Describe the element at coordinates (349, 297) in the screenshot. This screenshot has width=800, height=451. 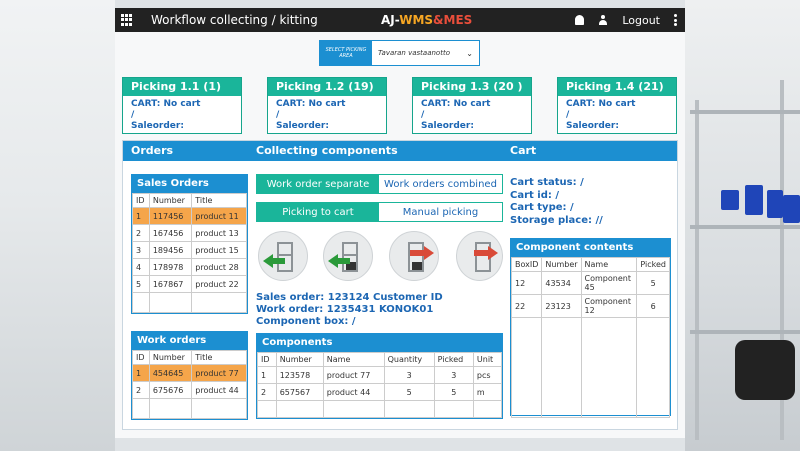
I see `sales-order-info: Sales order: 123124 Customer ID` at that location.